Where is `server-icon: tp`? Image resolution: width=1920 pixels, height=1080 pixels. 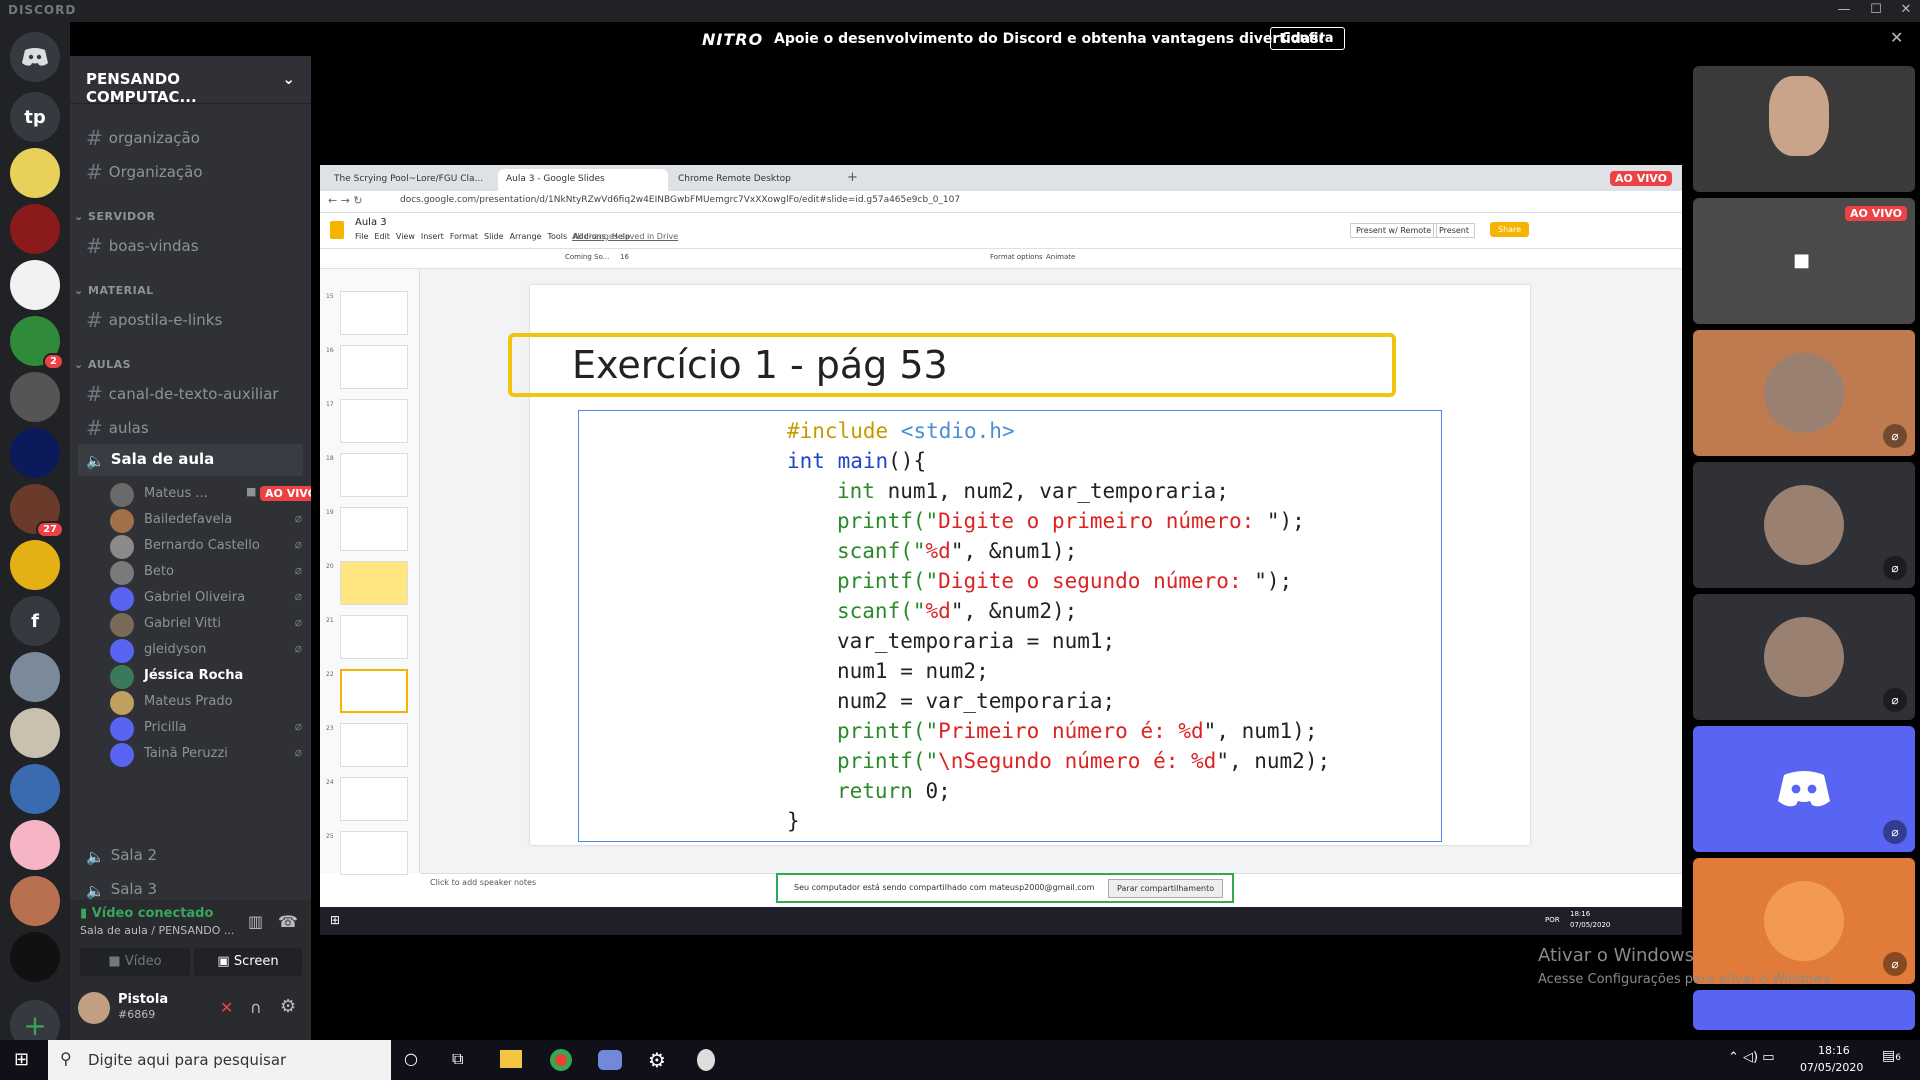 server-icon: tp is located at coordinates (35, 117).